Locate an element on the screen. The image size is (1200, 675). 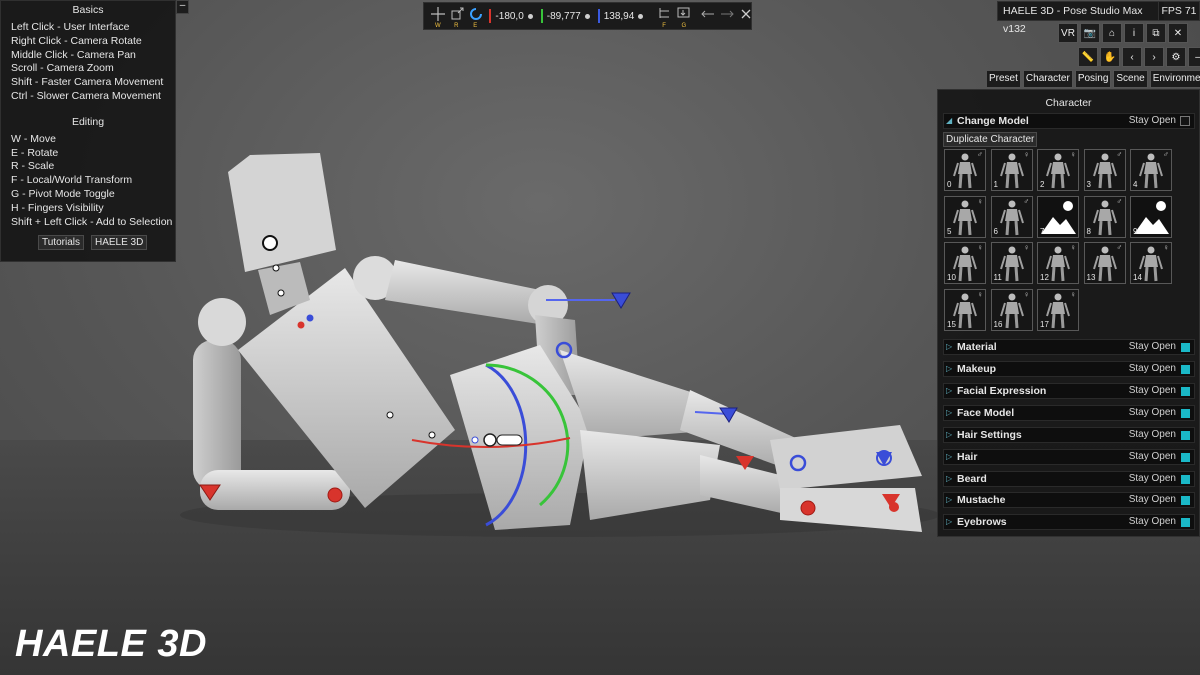
right-upper-arm is located at coordinates (465, 292).